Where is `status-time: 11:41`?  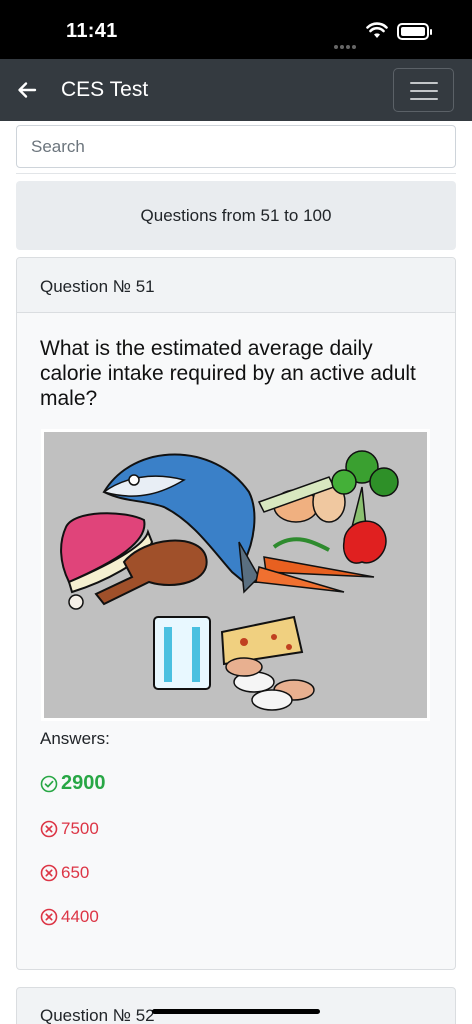
status-time: 11:41 is located at coordinates (92, 31).